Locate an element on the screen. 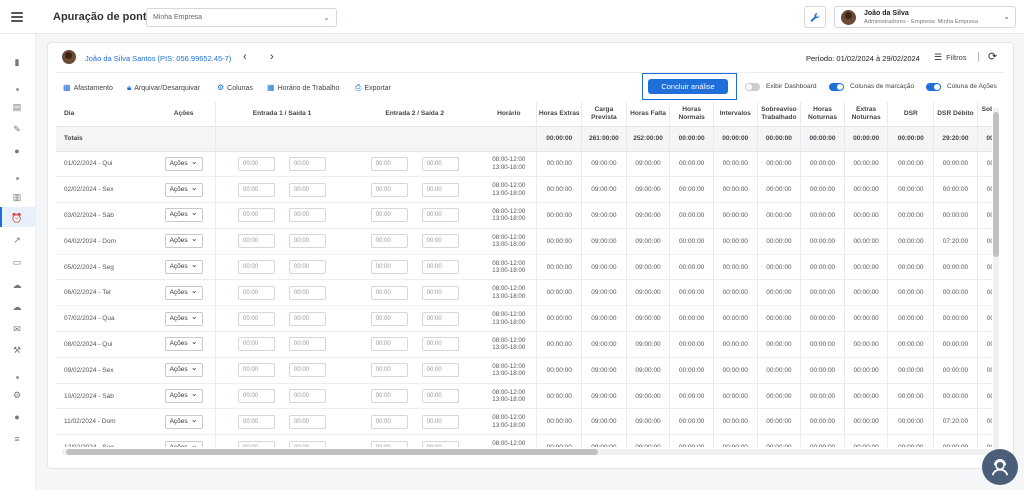 The width and height of the screenshot is (1024, 490). cloud-upload-icon: ☁ is located at coordinates (17, 285).